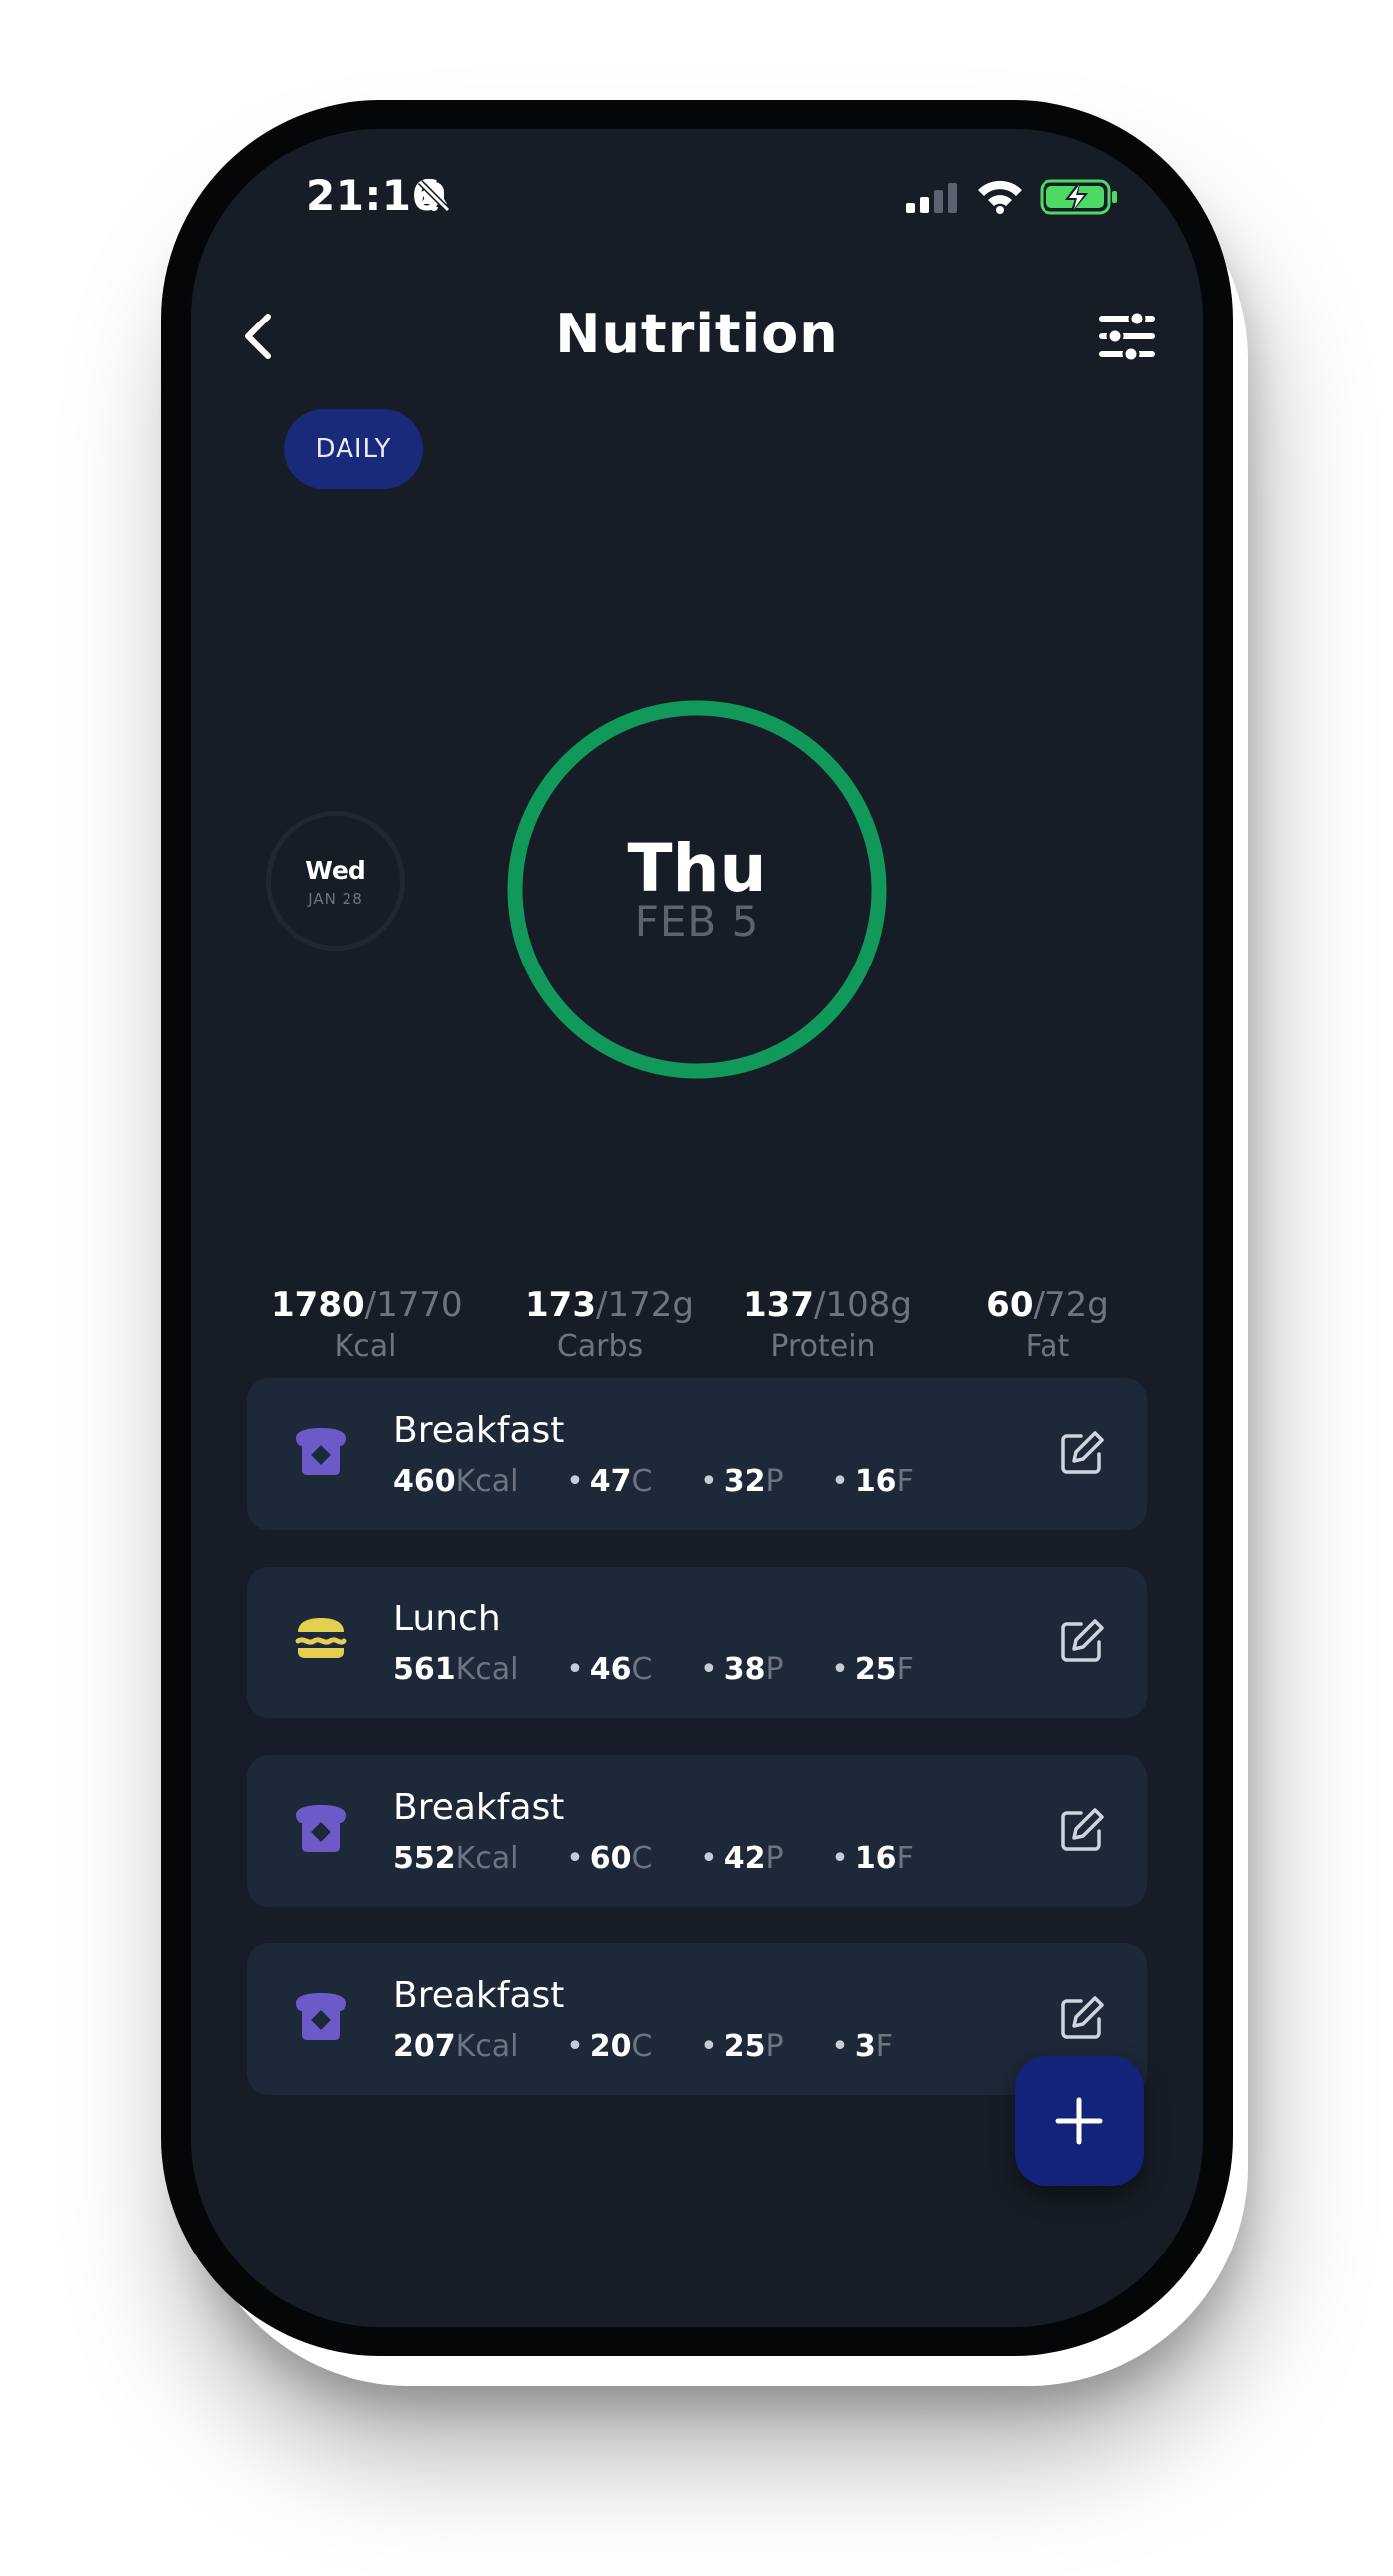 The width and height of the screenshot is (1393, 2576). Describe the element at coordinates (634, 1305) in the screenshot. I see `summary-goal: /172` at that location.